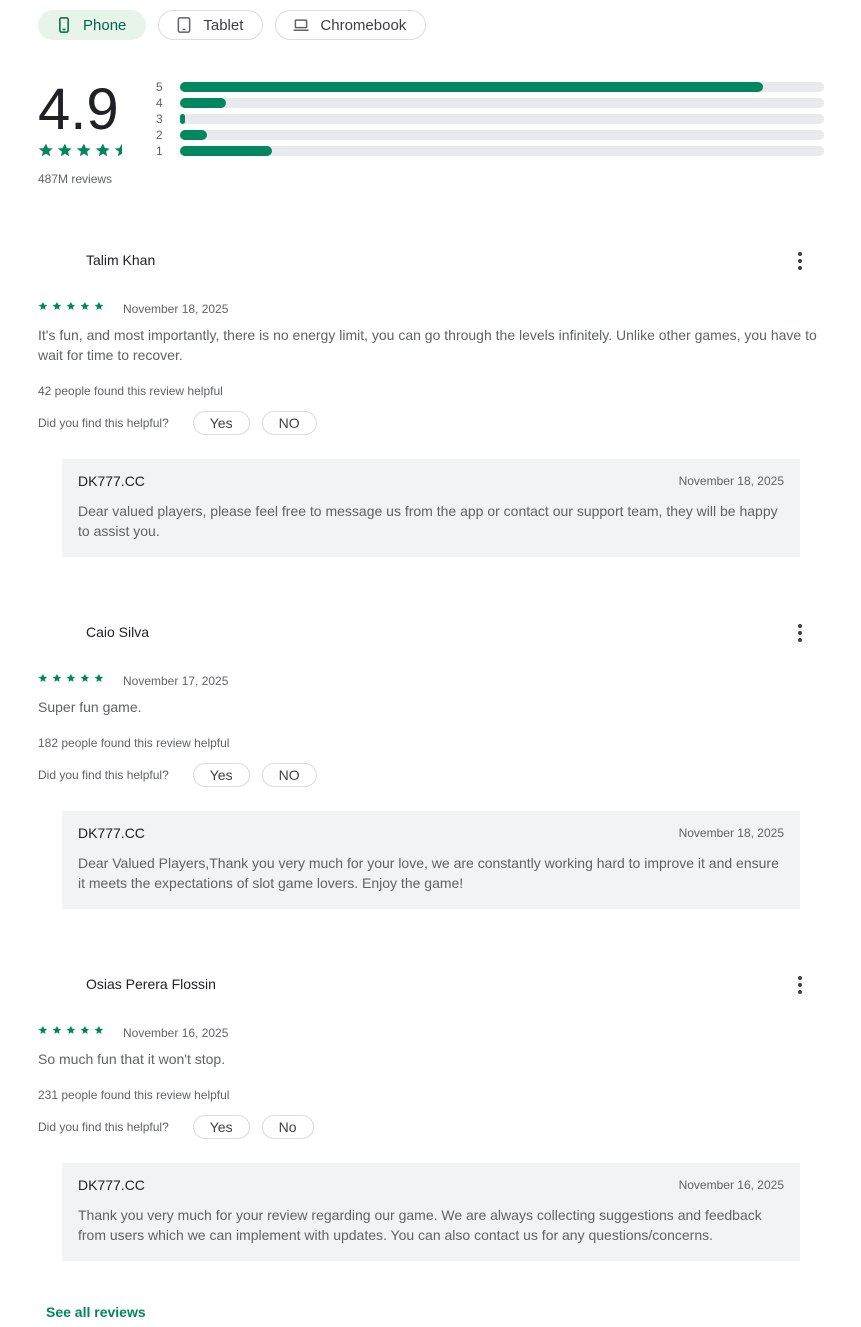 The image size is (861, 1327). I want to click on review-author: Talim Khan, so click(121, 260).